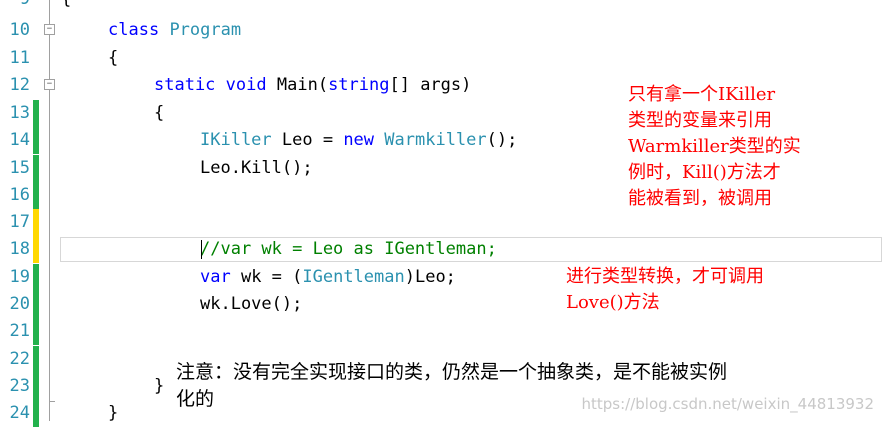  Describe the element at coordinates (236, 140) in the screenshot. I see `type-name: IKiller` at that location.